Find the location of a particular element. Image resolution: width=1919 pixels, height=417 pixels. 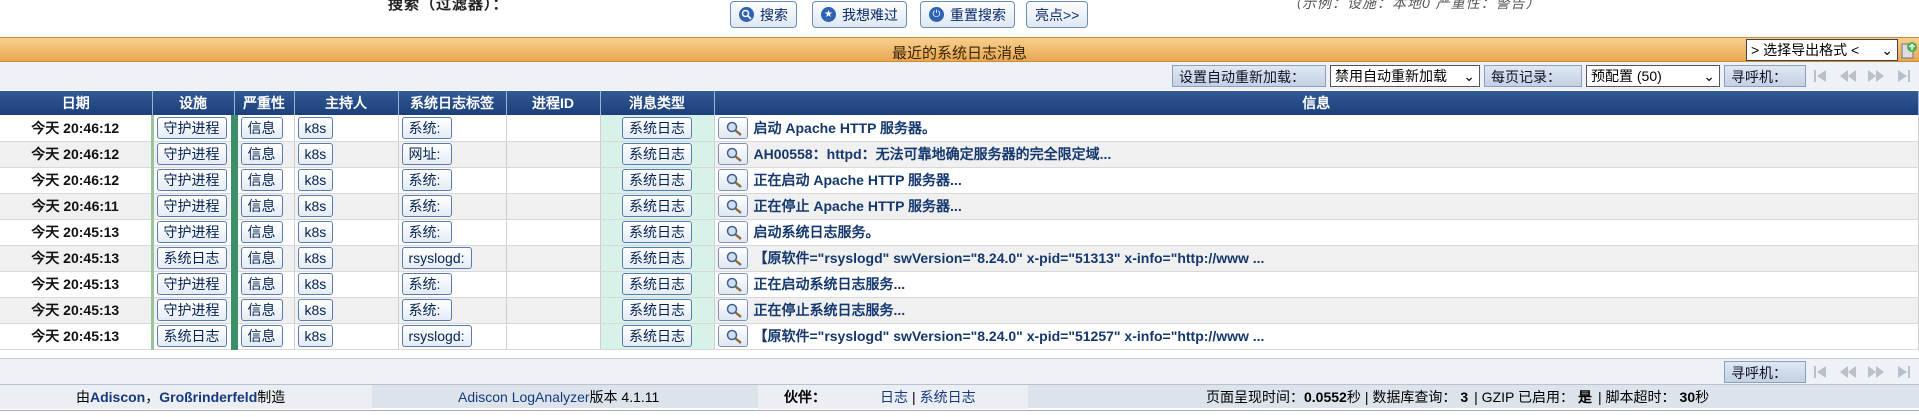

col-syslog-tag: 系统日志标签 is located at coordinates (452, 103).